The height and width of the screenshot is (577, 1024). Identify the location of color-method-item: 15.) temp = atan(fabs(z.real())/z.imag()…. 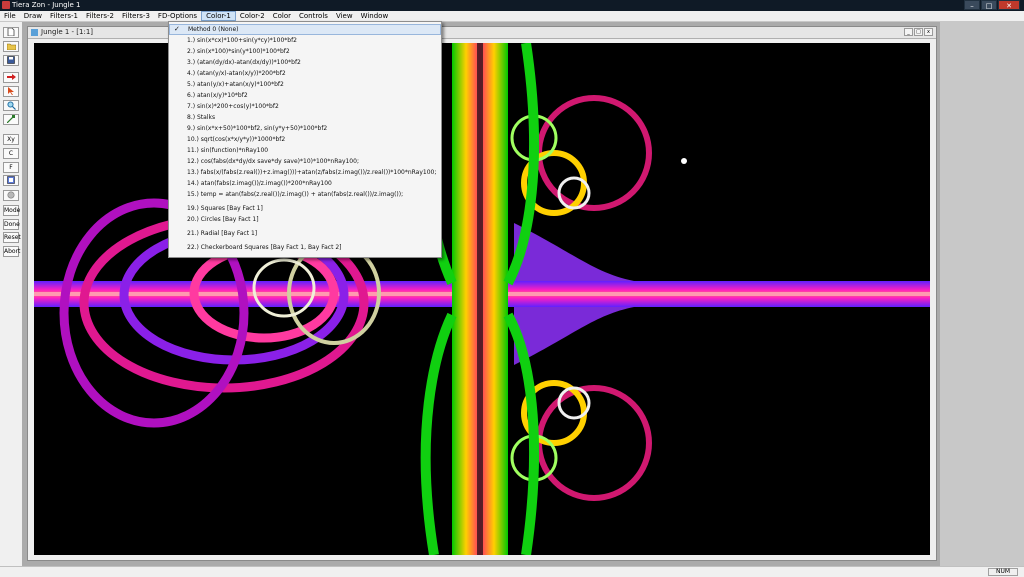
(305, 194).